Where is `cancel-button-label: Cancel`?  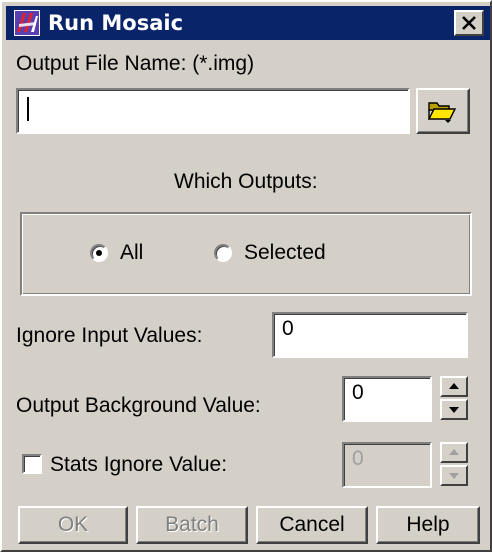
cancel-button-label: Cancel is located at coordinates (312, 524).